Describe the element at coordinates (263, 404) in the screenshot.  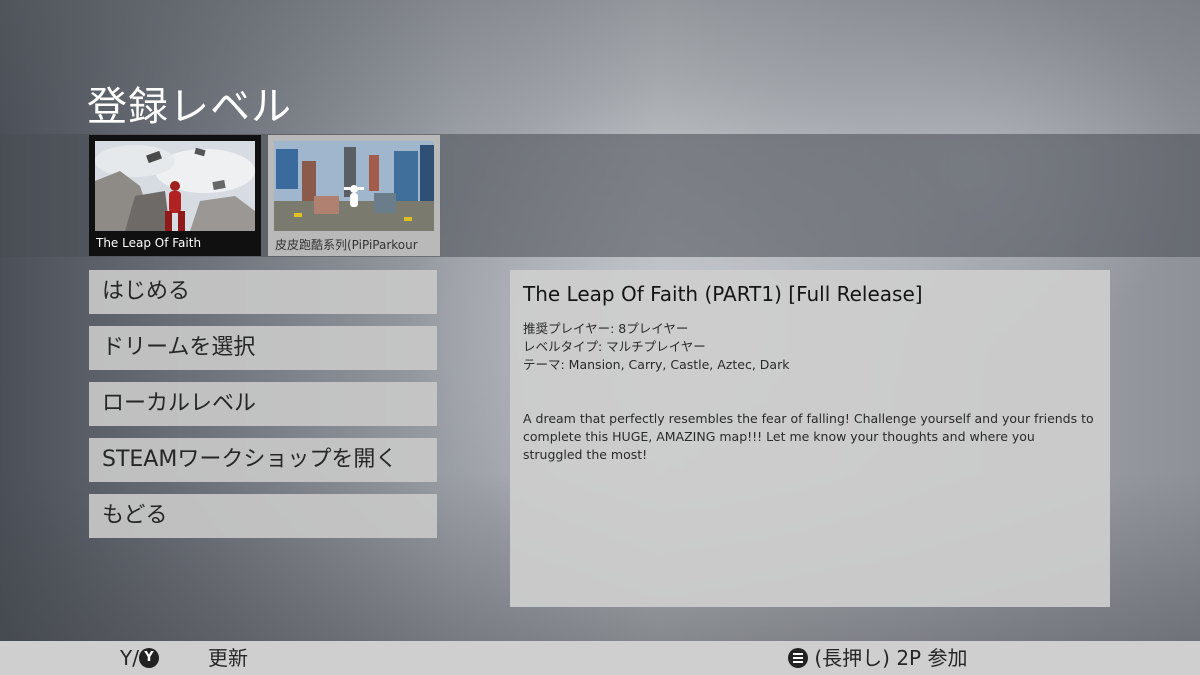
I see `local-level-button: ローカルレベル` at that location.